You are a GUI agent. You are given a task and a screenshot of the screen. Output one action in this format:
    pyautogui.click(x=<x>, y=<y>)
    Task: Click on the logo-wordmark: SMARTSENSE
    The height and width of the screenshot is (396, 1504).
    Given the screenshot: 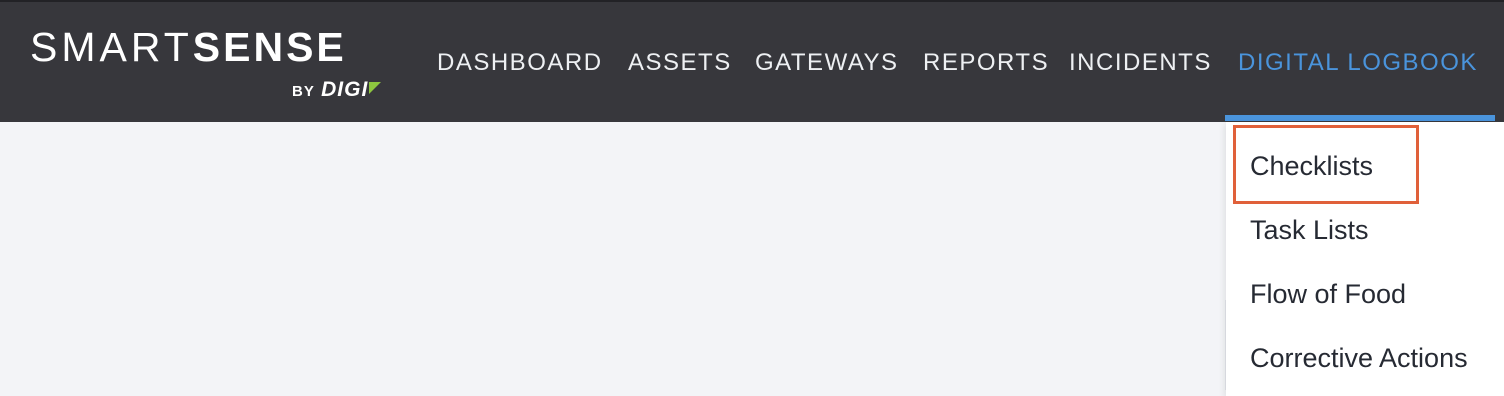 What is the action you would take?
    pyautogui.click(x=188, y=47)
    